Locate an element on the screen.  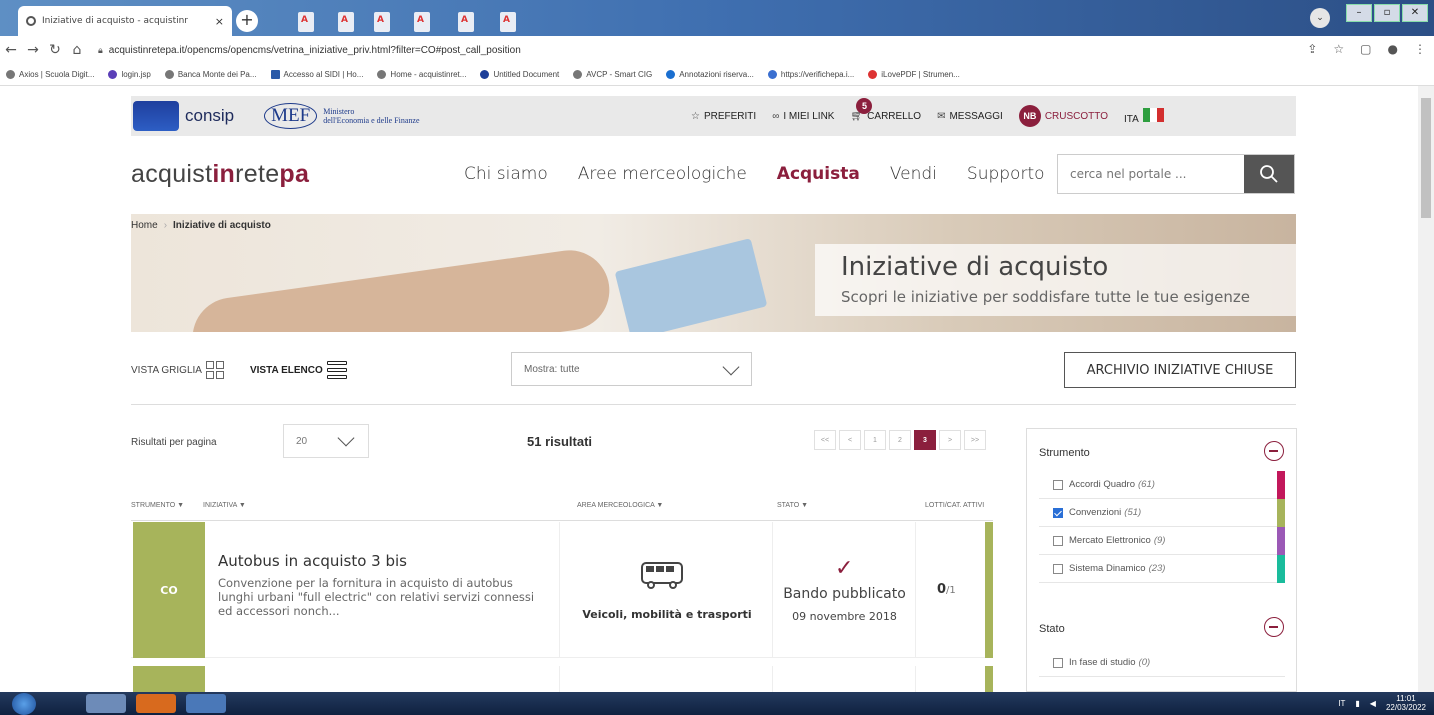
forward-icon: → is located at coordinates (33, 50).